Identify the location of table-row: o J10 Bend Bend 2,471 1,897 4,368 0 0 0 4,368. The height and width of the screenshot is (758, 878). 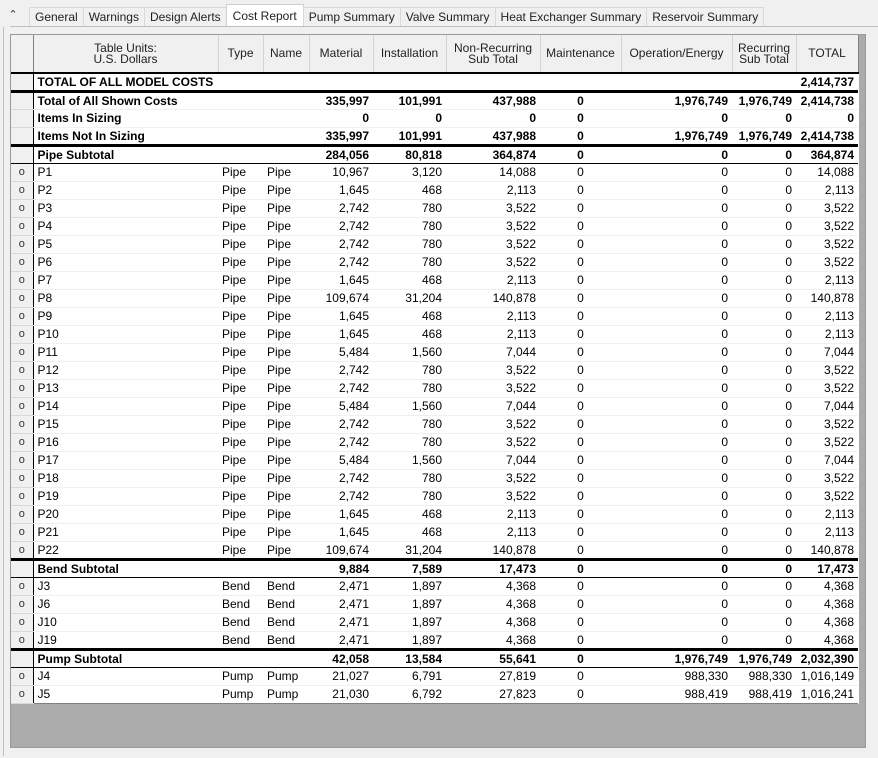
(434, 622).